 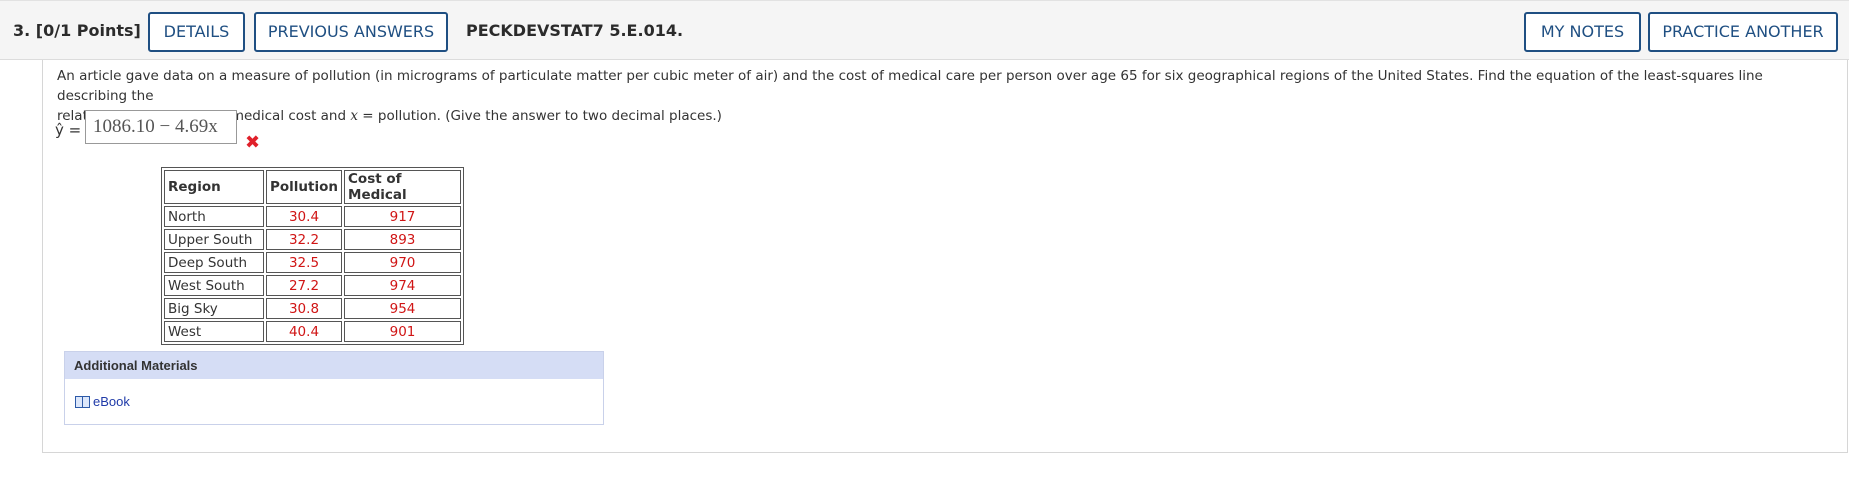 I want to click on practice-another-button: PRACTICE ANOTHER, so click(x=1743, y=32).